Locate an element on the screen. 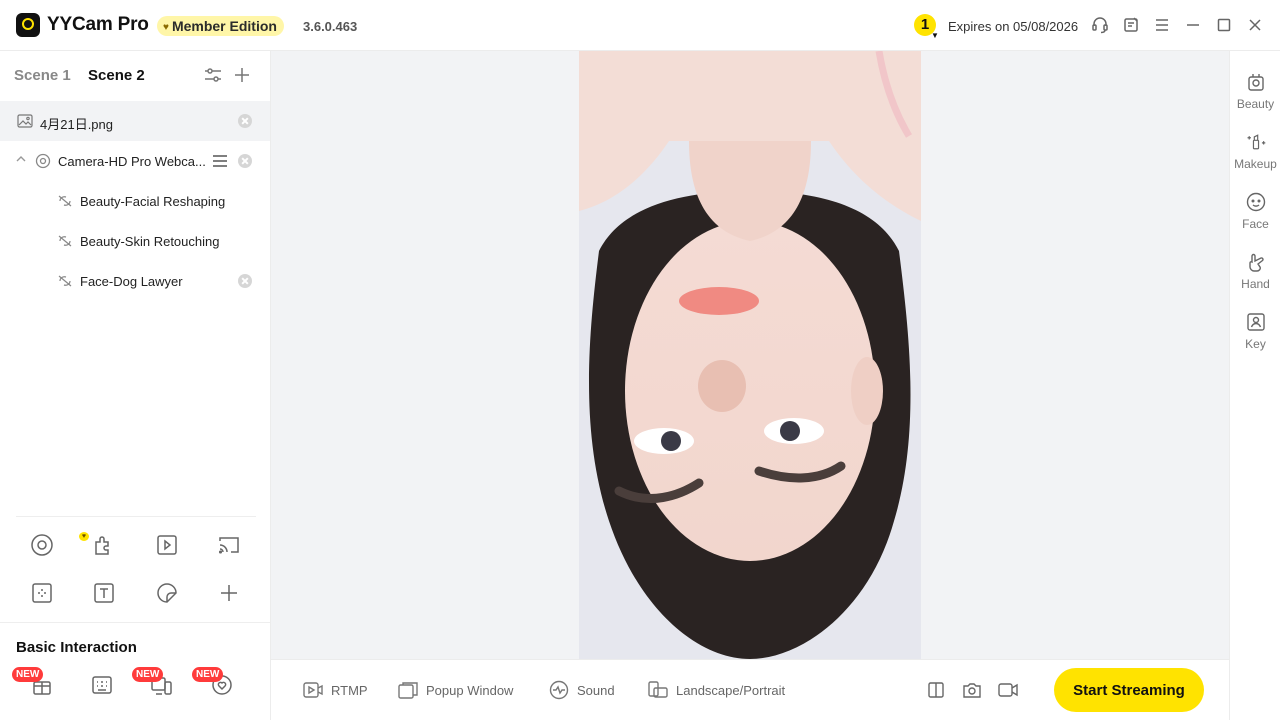  sound-button: Sound is located at coordinates (582, 690).